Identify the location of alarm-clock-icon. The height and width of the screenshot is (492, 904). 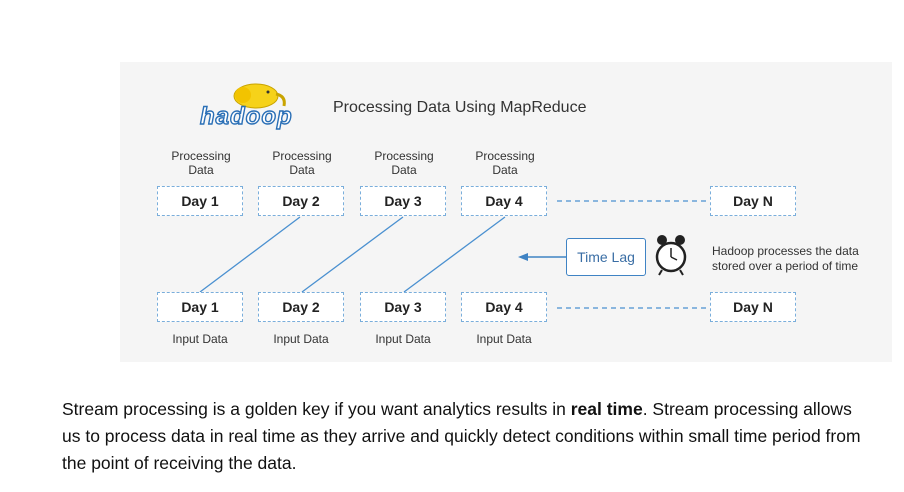
(671, 255).